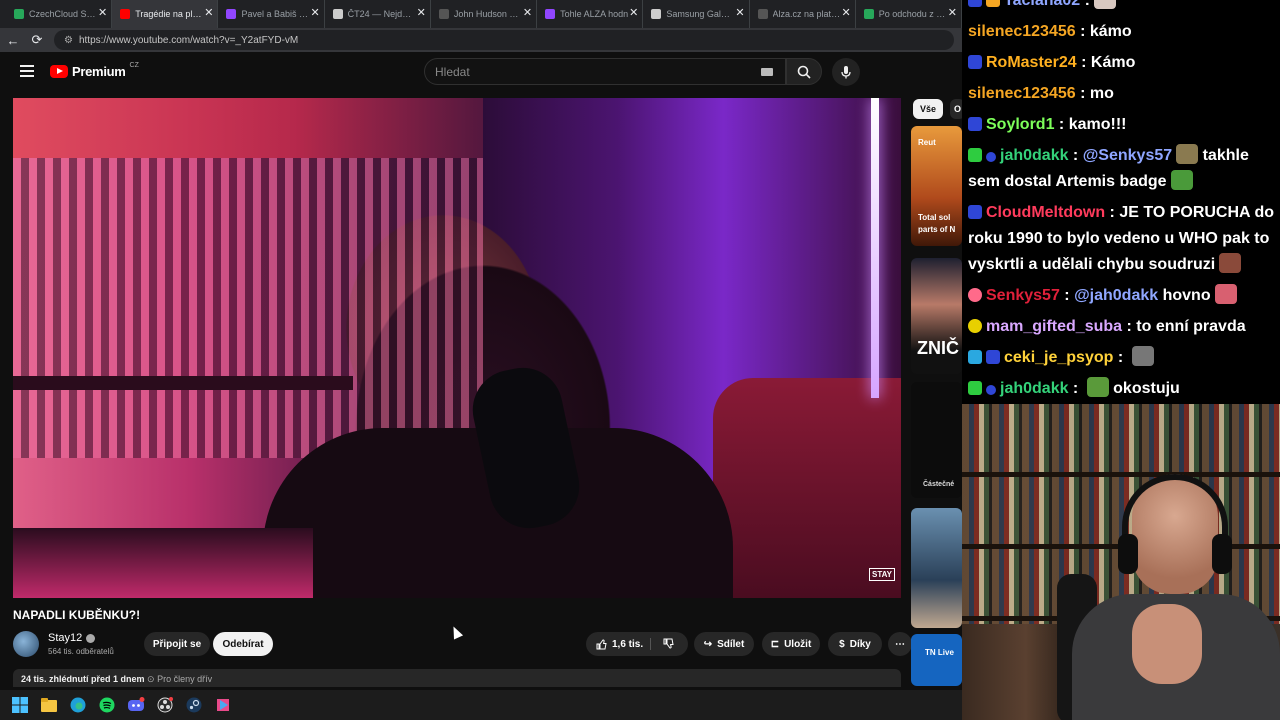 The image size is (1280, 720). Describe the element at coordinates (803, 14) in the screenshot. I see `browser-tab: Alza.cz na platfor ✕` at that location.